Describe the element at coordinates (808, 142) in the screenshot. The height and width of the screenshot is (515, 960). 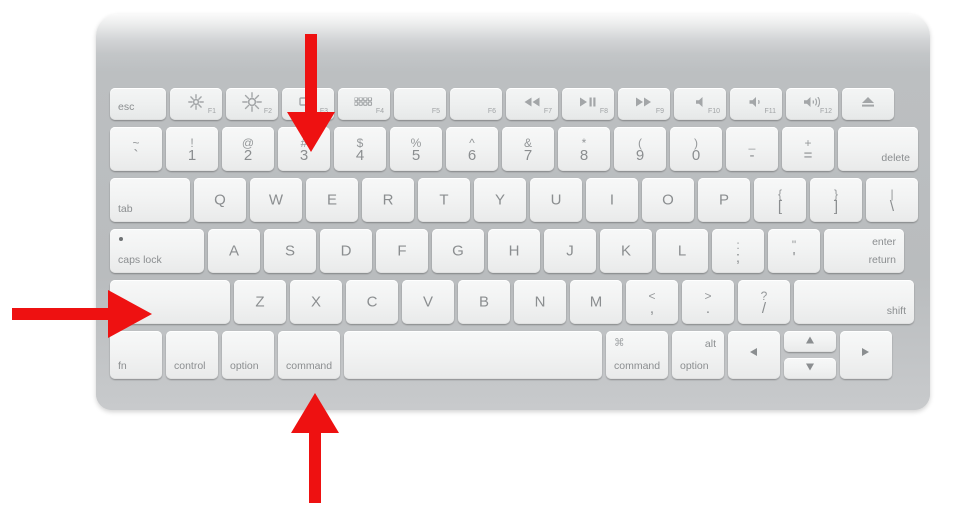
I see `key-label-shifted: +` at that location.